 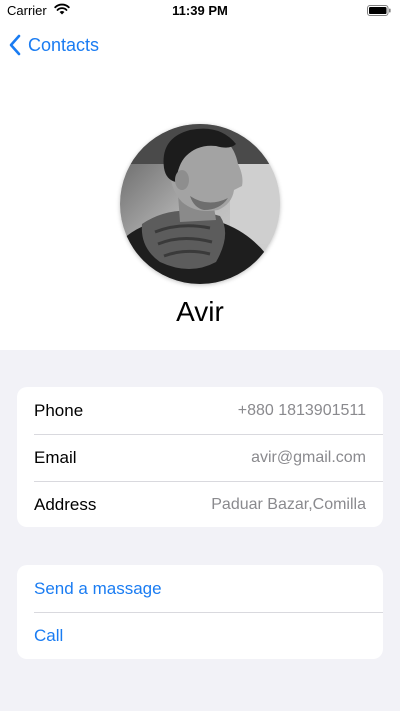 I want to click on avatar-photo, so click(x=200, y=204).